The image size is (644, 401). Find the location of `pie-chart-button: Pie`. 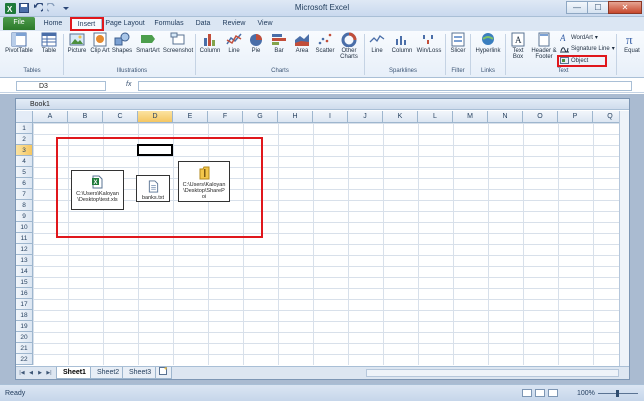

pie-chart-button: Pie is located at coordinates (256, 43).